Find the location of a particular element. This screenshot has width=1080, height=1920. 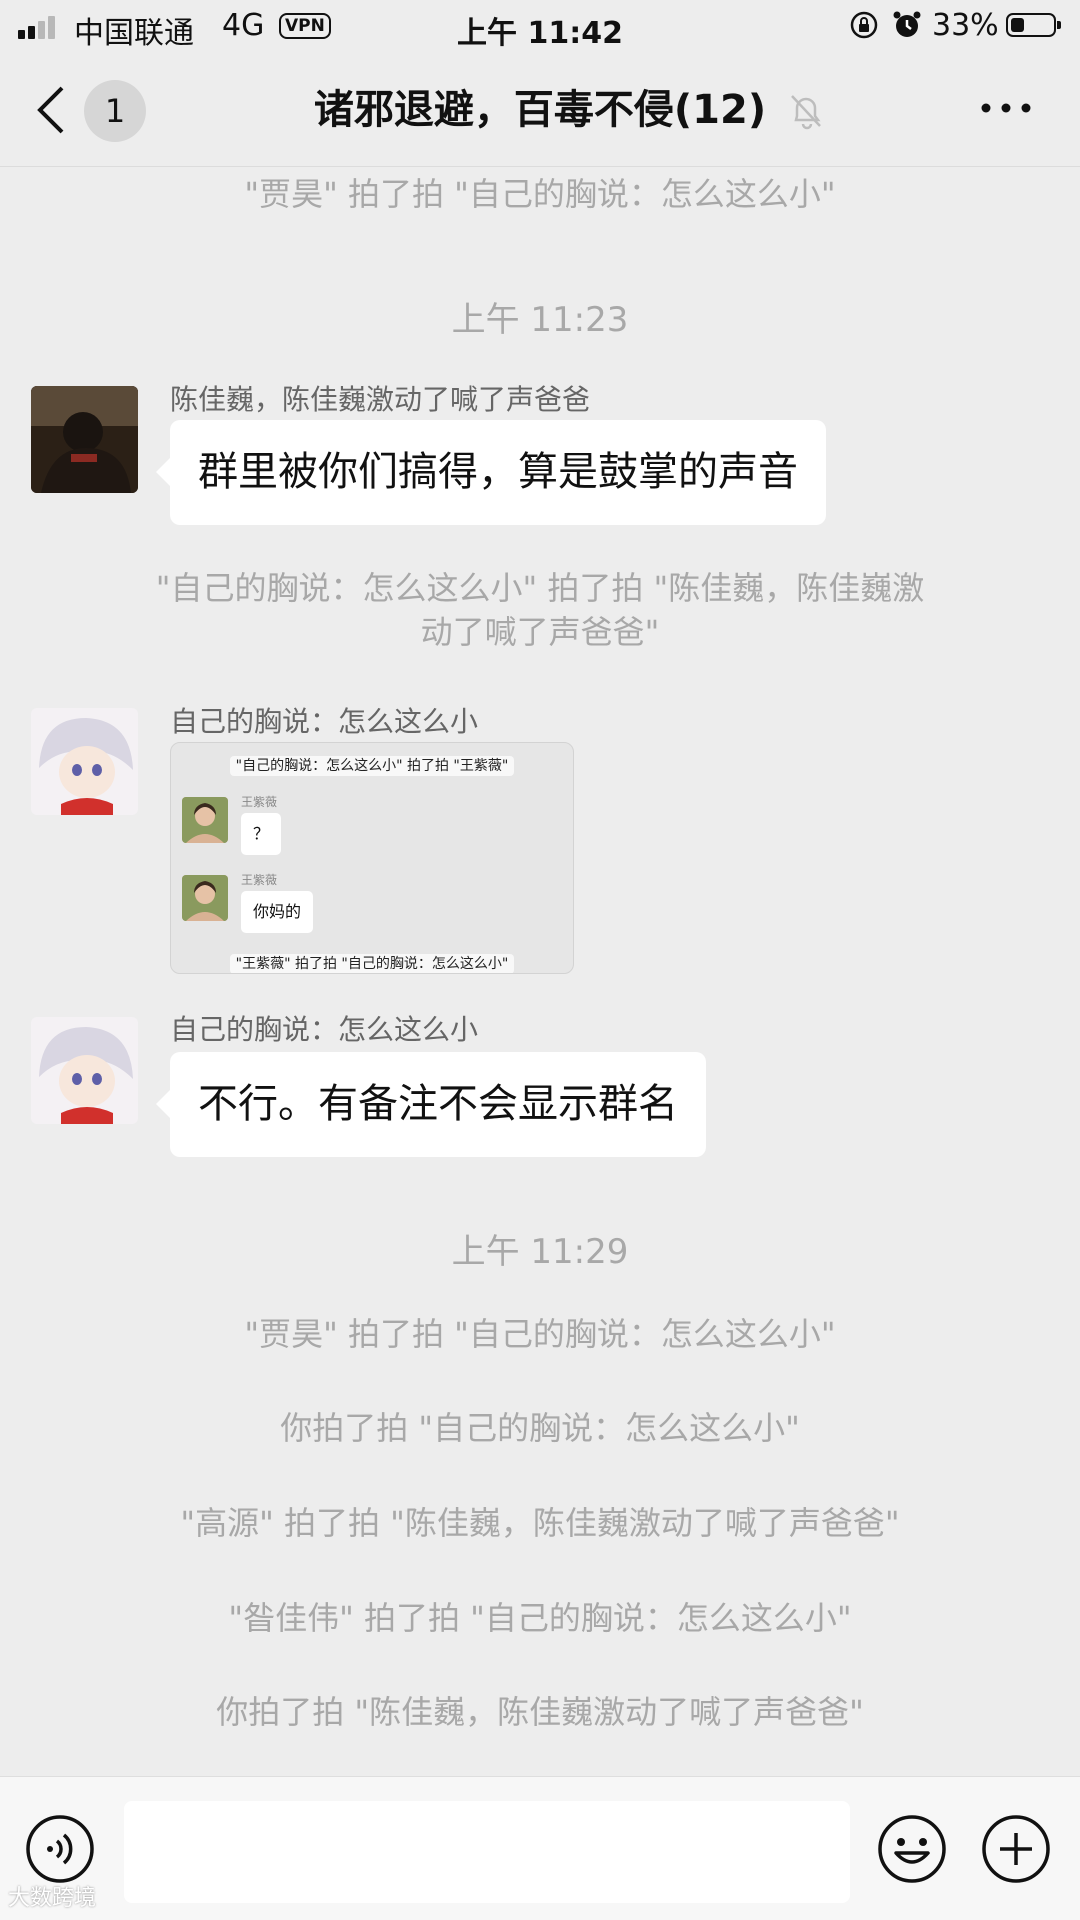

message-input is located at coordinates (487, 1852).